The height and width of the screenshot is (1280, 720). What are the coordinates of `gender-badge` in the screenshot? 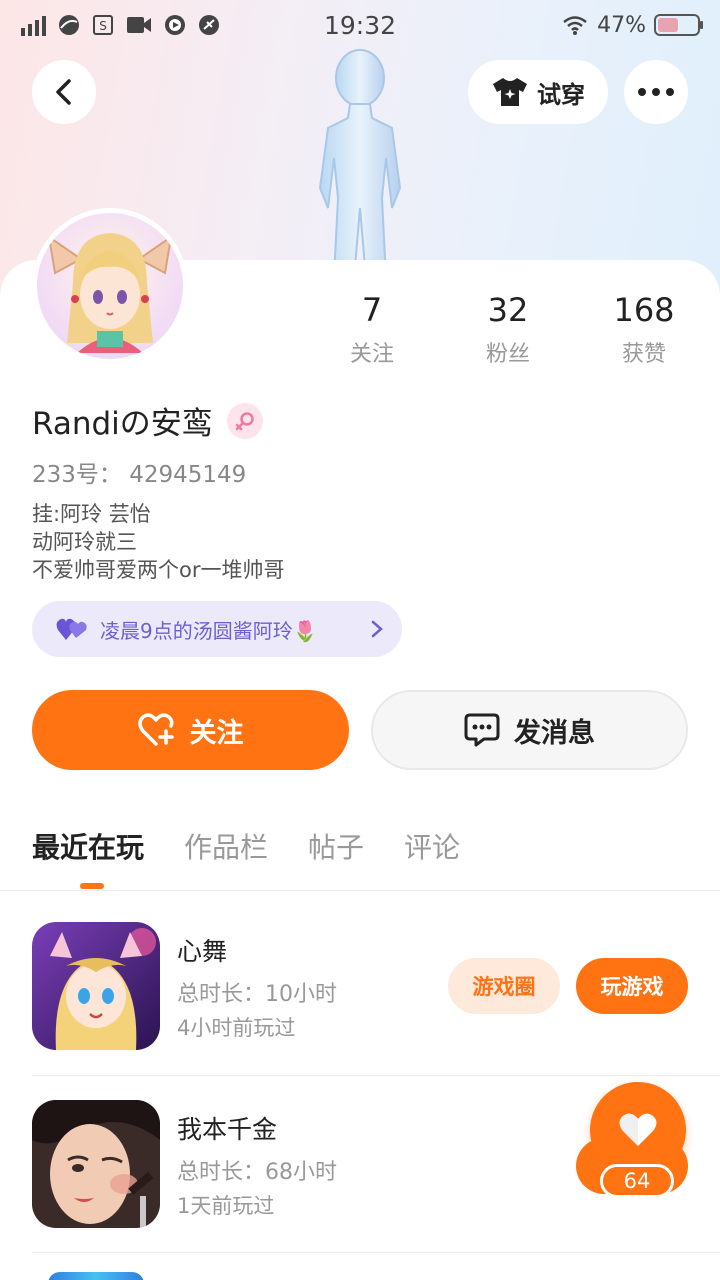 It's located at (244, 420).